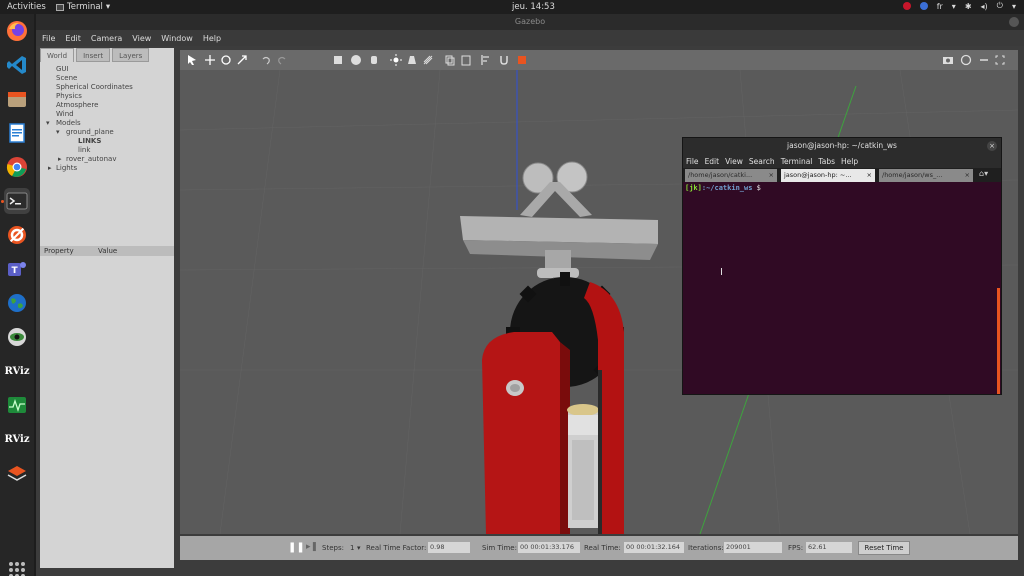 The width and height of the screenshot is (1024, 576). What do you see at coordinates (352, 548) in the screenshot?
I see `steps-value: 1` at bounding box center [352, 548].